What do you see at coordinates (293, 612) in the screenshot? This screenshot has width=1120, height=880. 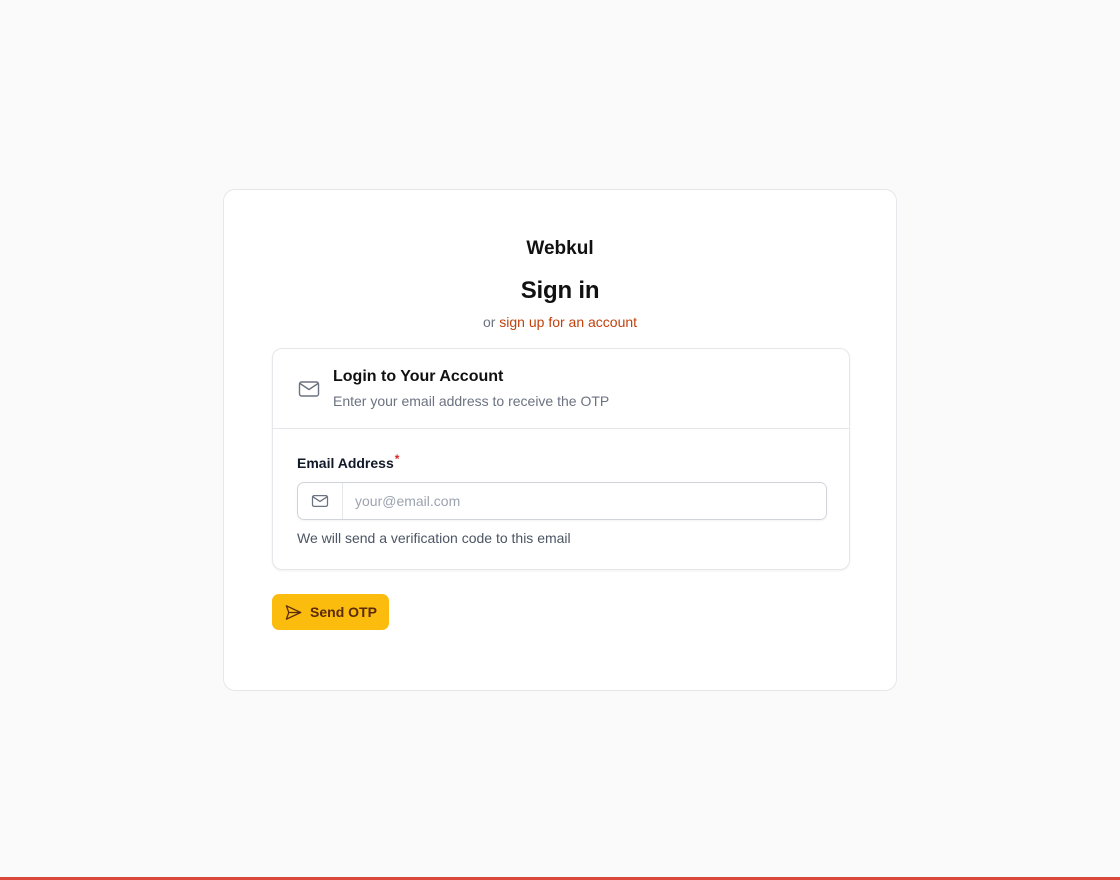 I see `send-icon` at bounding box center [293, 612].